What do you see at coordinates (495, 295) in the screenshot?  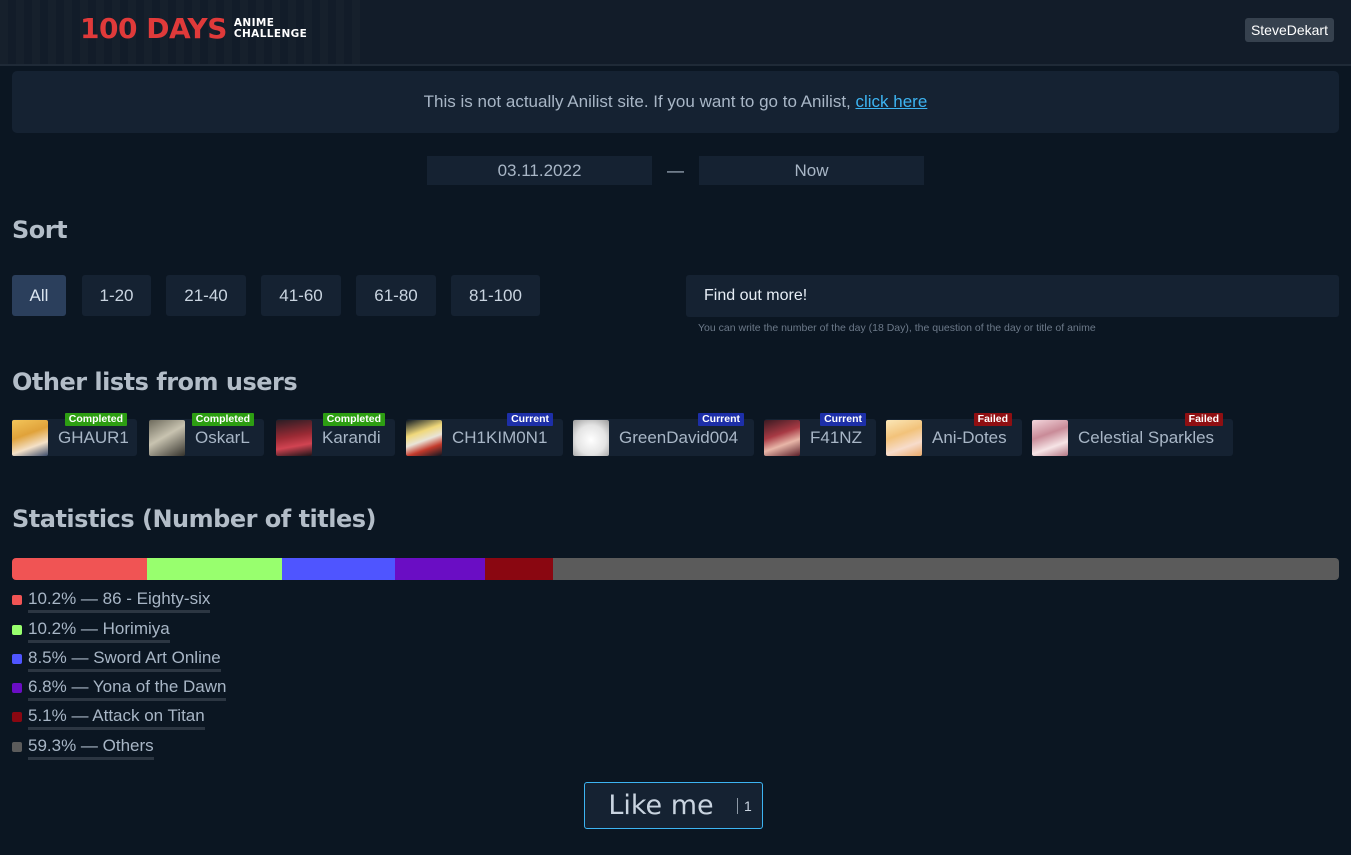 I see `sort-81-100-button: 81-100` at bounding box center [495, 295].